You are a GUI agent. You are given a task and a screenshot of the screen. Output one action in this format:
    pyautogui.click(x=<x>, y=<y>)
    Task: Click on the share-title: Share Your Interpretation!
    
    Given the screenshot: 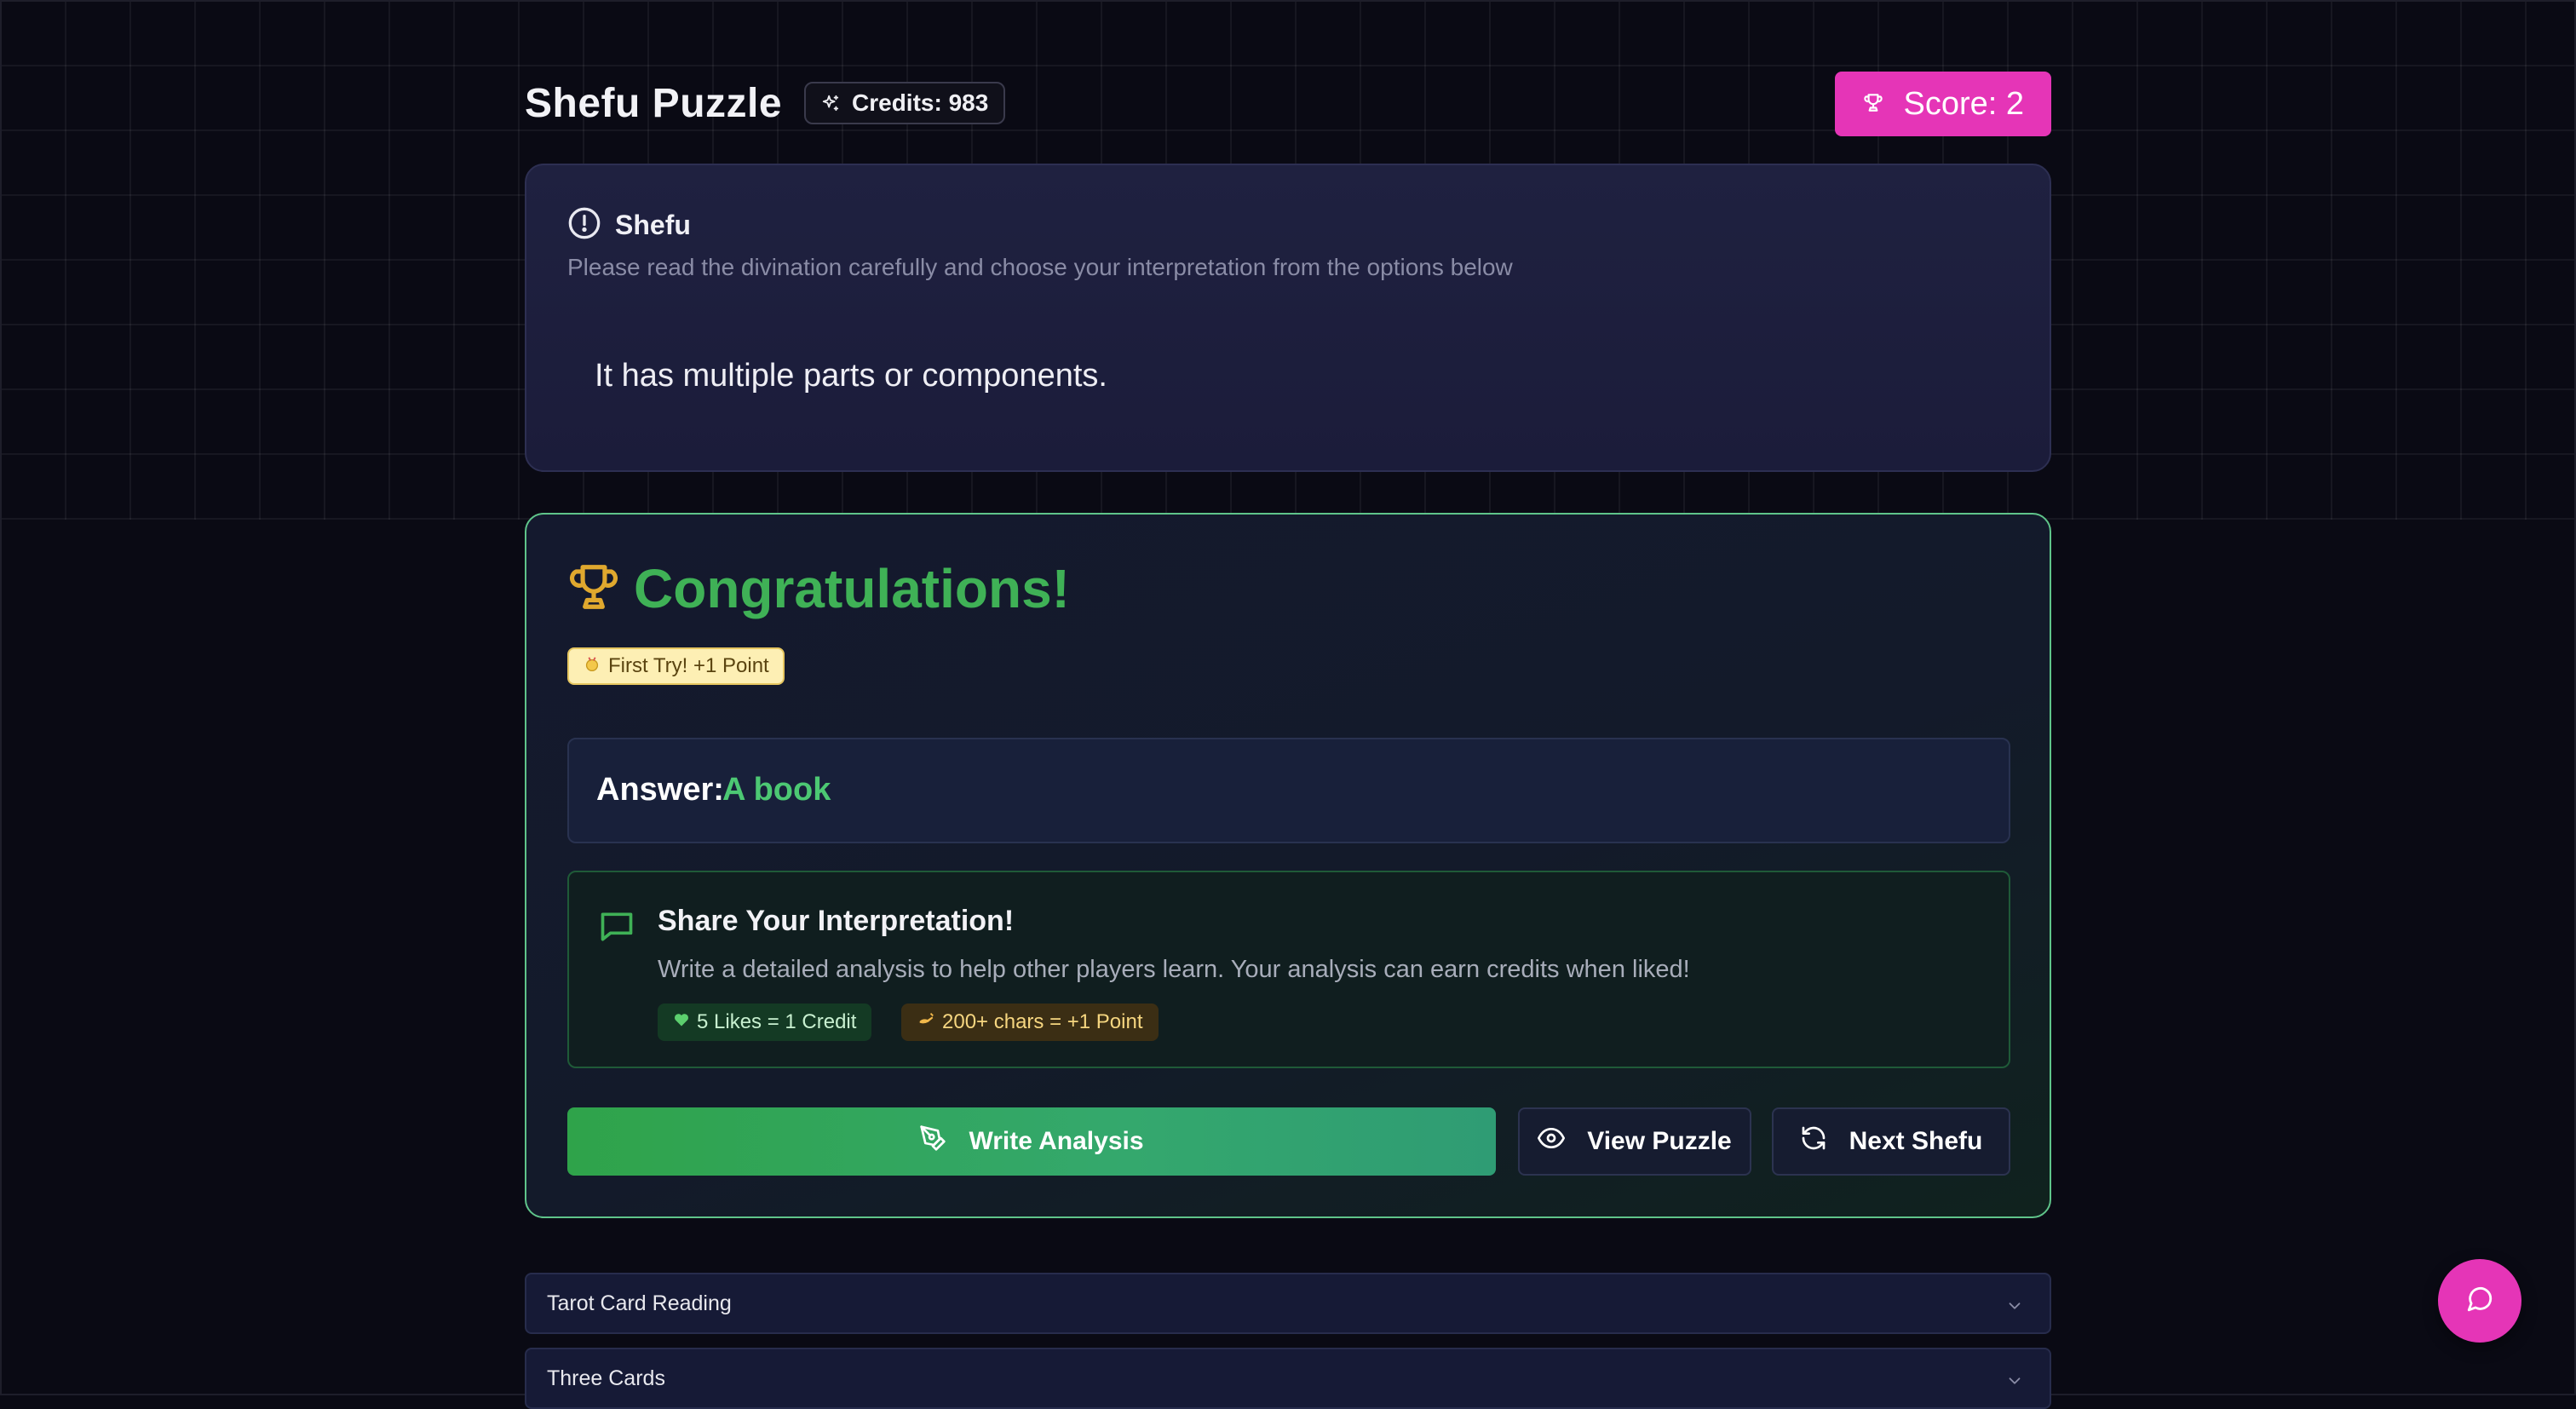 What is the action you would take?
    pyautogui.click(x=837, y=921)
    